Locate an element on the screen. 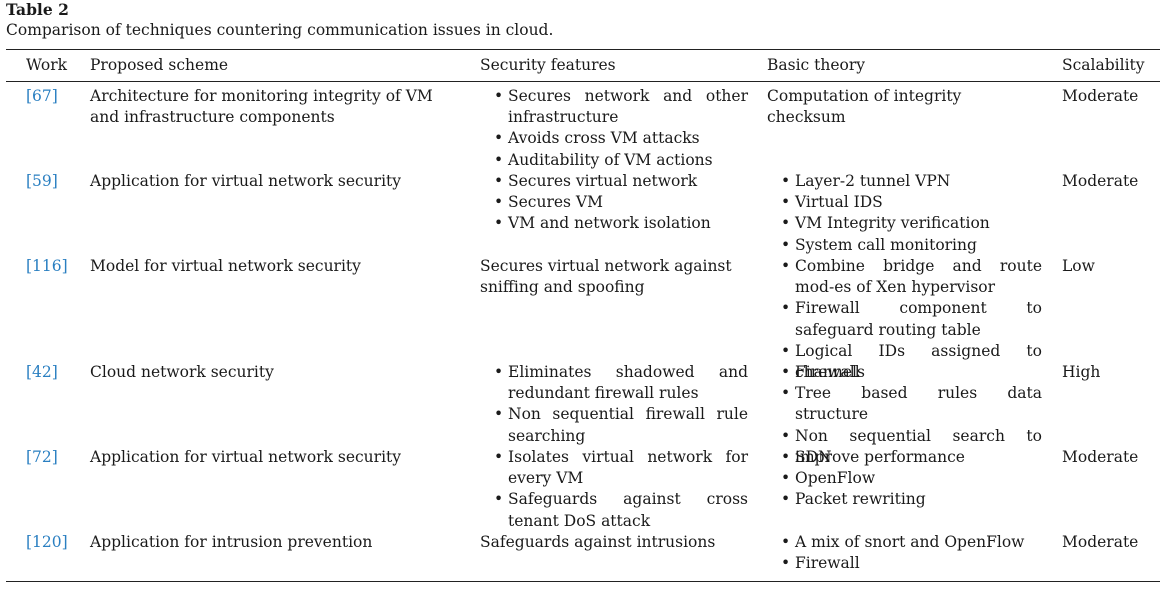  cell-work: [116] is located at coordinates (51, 266).